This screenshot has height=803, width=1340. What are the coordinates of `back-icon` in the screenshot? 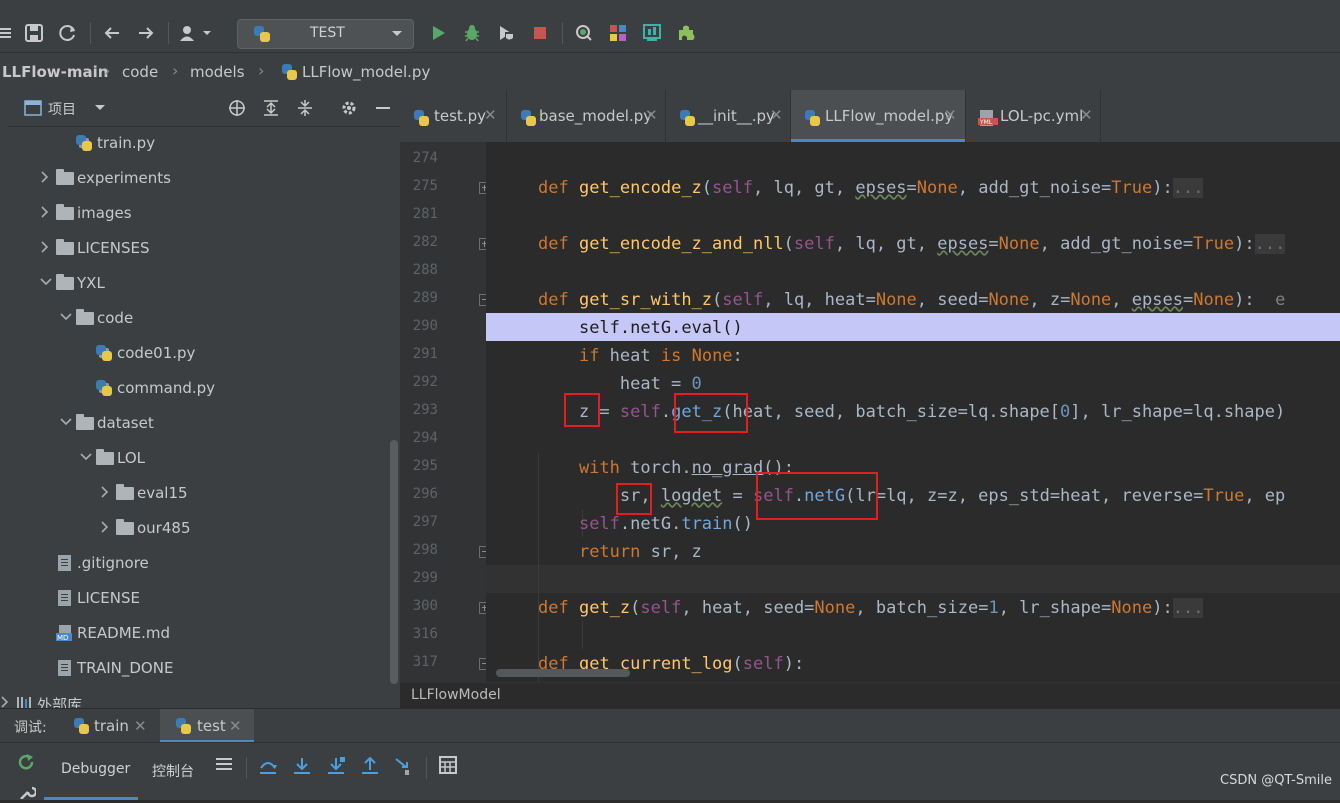 It's located at (112, 33).